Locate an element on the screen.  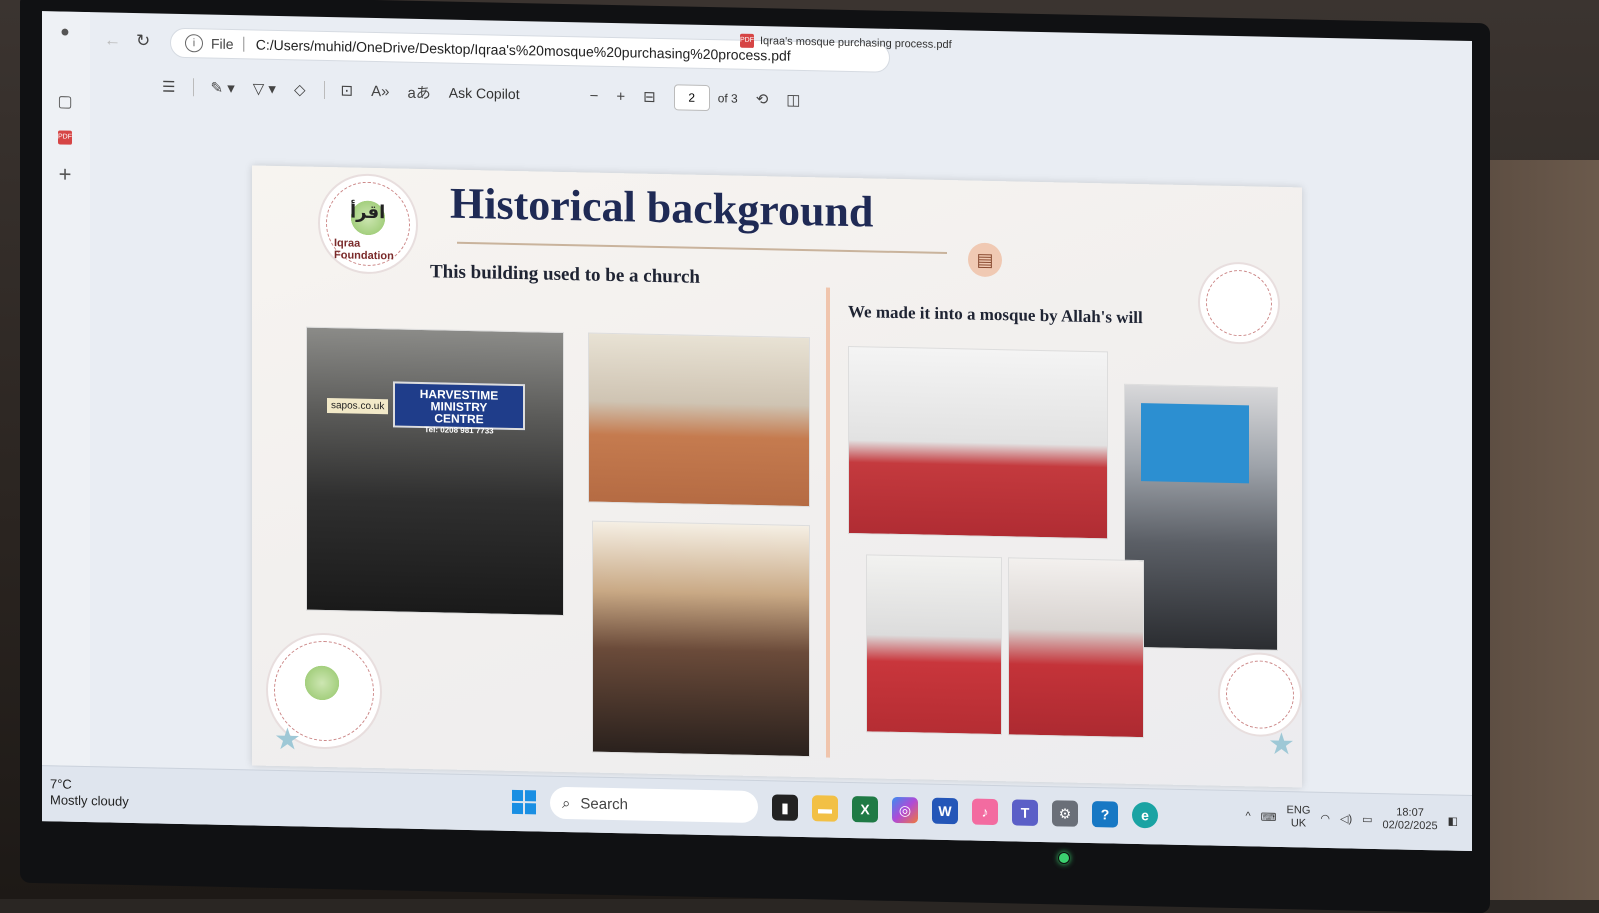
zoom-out-button: − is located at coordinates (594, 95).